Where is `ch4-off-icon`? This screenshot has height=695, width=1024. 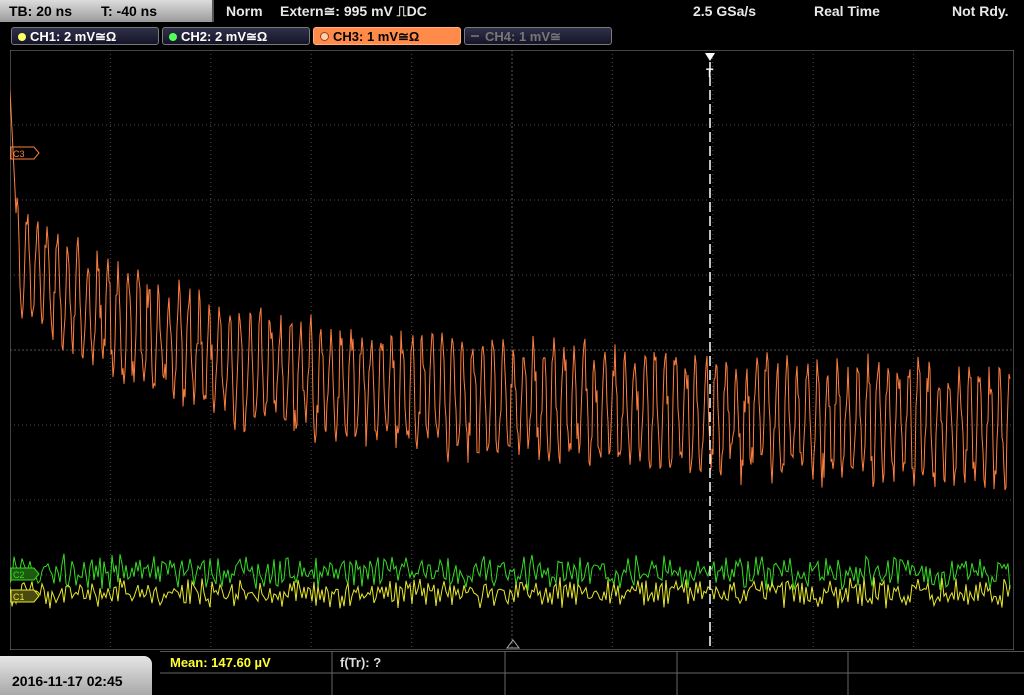 ch4-off-icon is located at coordinates (475, 36).